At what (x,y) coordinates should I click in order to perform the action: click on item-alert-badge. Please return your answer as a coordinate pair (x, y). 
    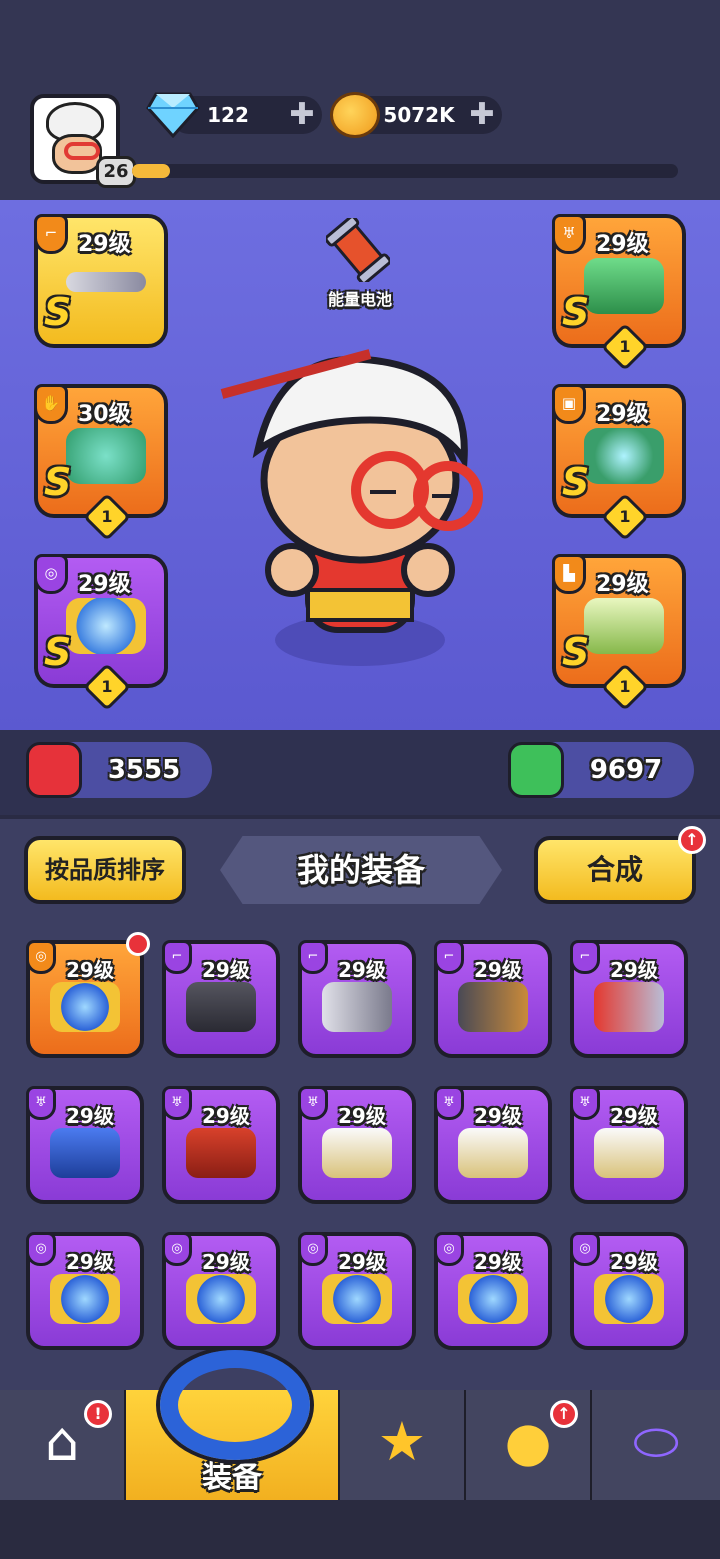
    Looking at the image, I should click on (138, 944).